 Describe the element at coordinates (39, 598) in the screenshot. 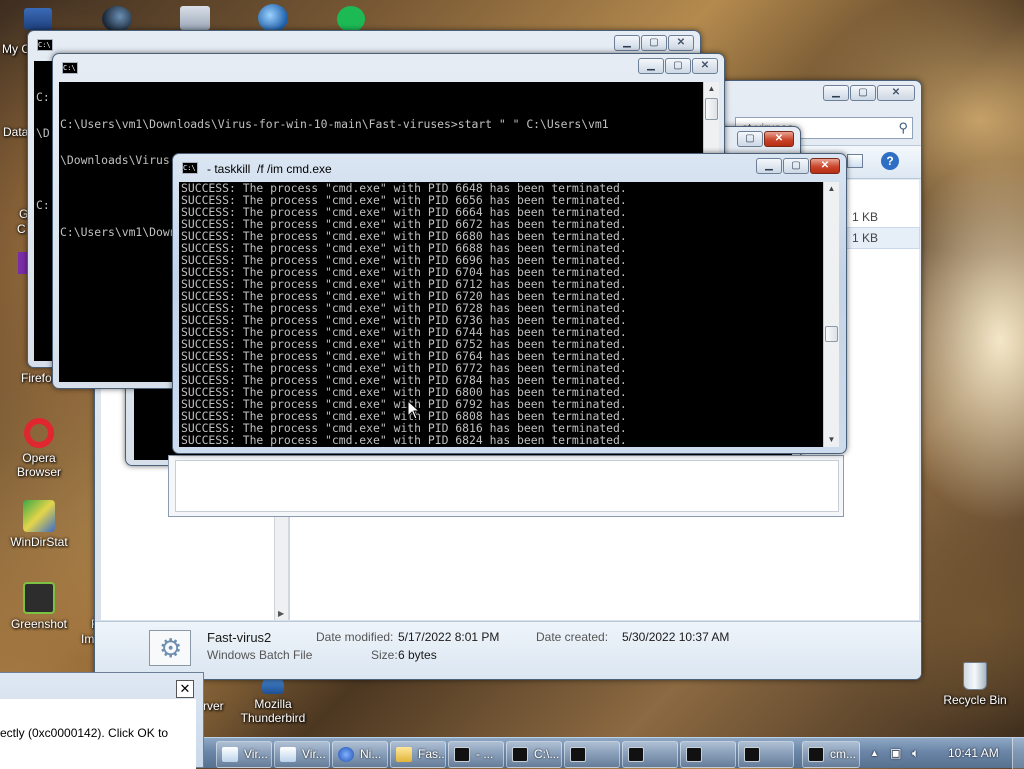

I see `greenshot-icon` at that location.